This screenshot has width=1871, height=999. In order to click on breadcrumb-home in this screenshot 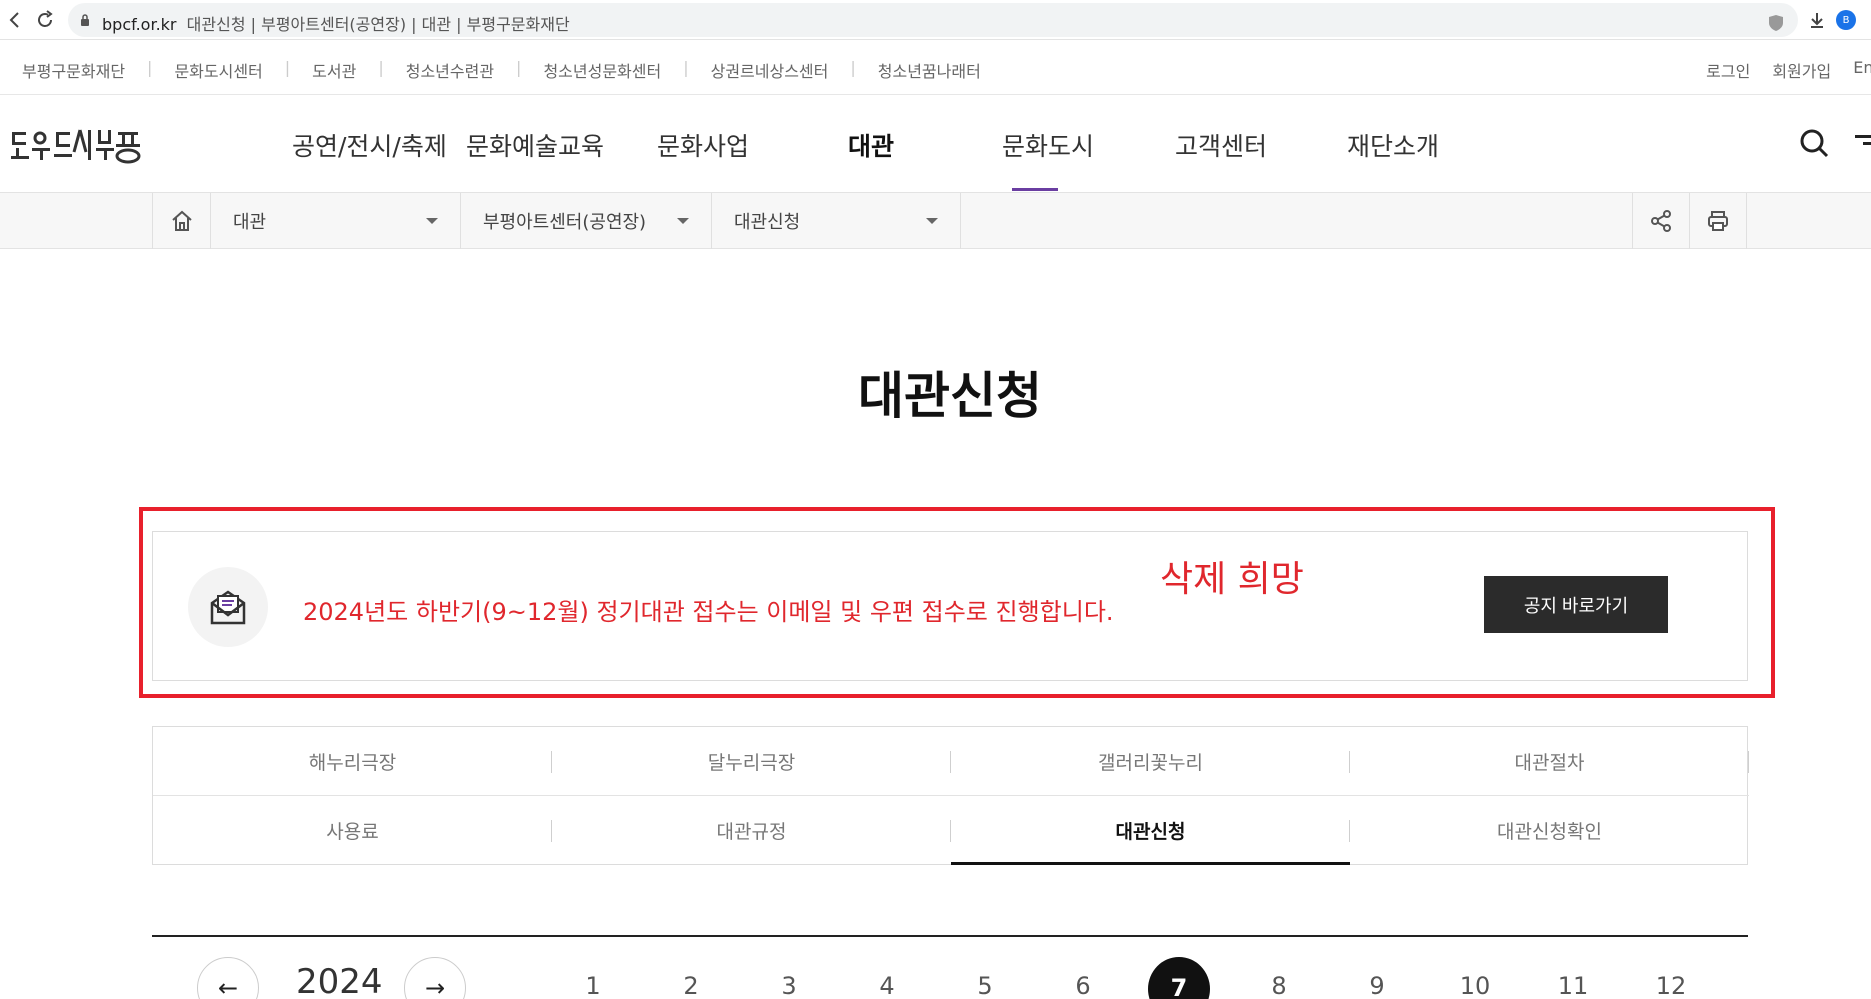, I will do `click(181, 221)`.